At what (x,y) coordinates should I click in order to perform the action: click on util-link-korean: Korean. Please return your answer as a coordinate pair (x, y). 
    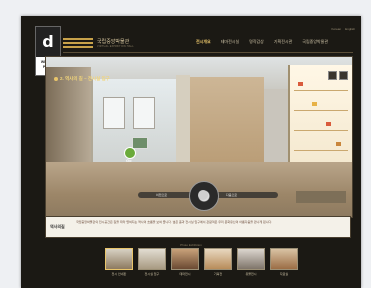
    Looking at the image, I should click on (336, 29).